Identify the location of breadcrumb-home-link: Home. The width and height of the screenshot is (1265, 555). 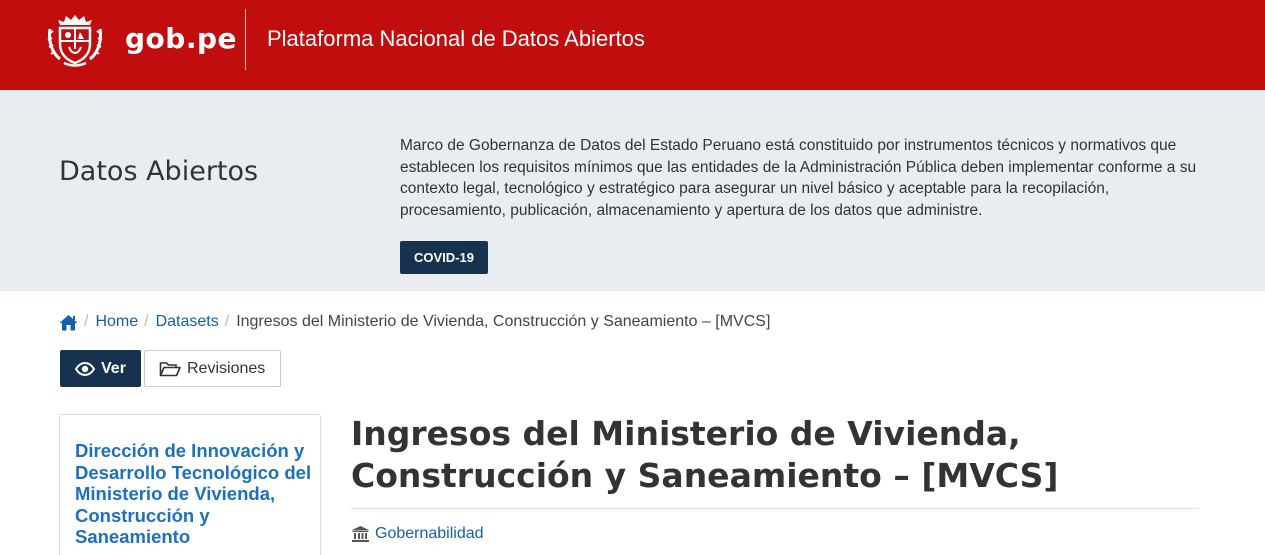
(116, 322).